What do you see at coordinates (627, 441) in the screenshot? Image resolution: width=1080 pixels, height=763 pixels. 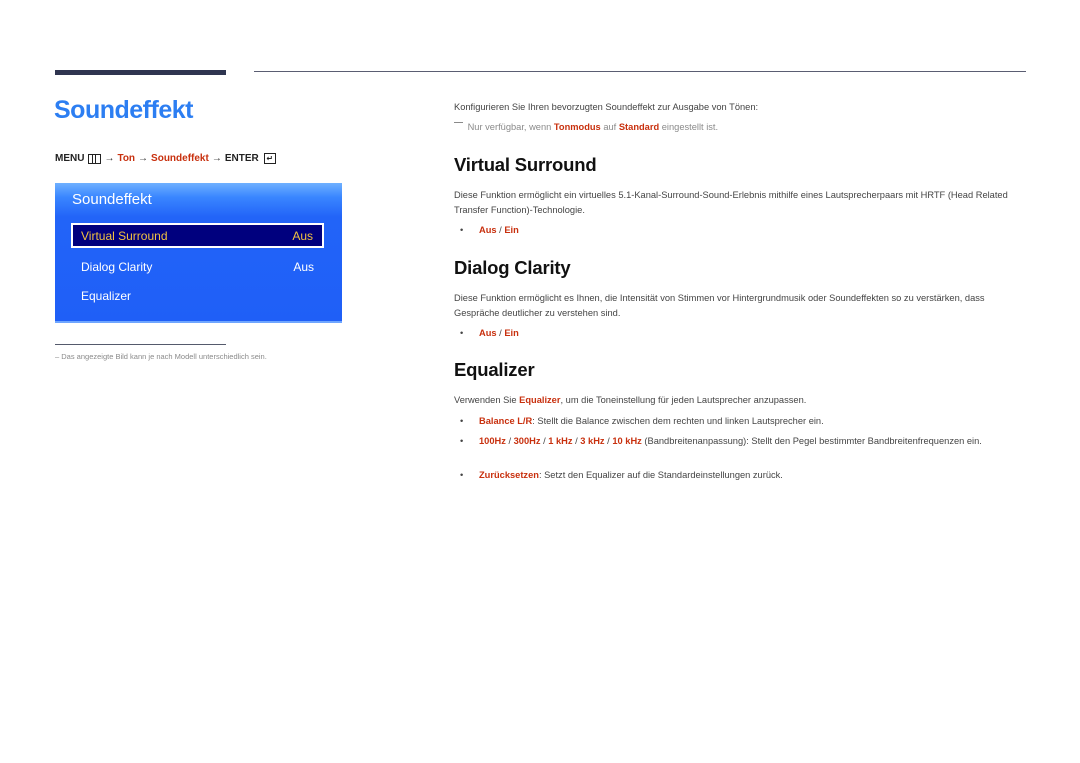 I see `term-10khz: 10 kHz` at bounding box center [627, 441].